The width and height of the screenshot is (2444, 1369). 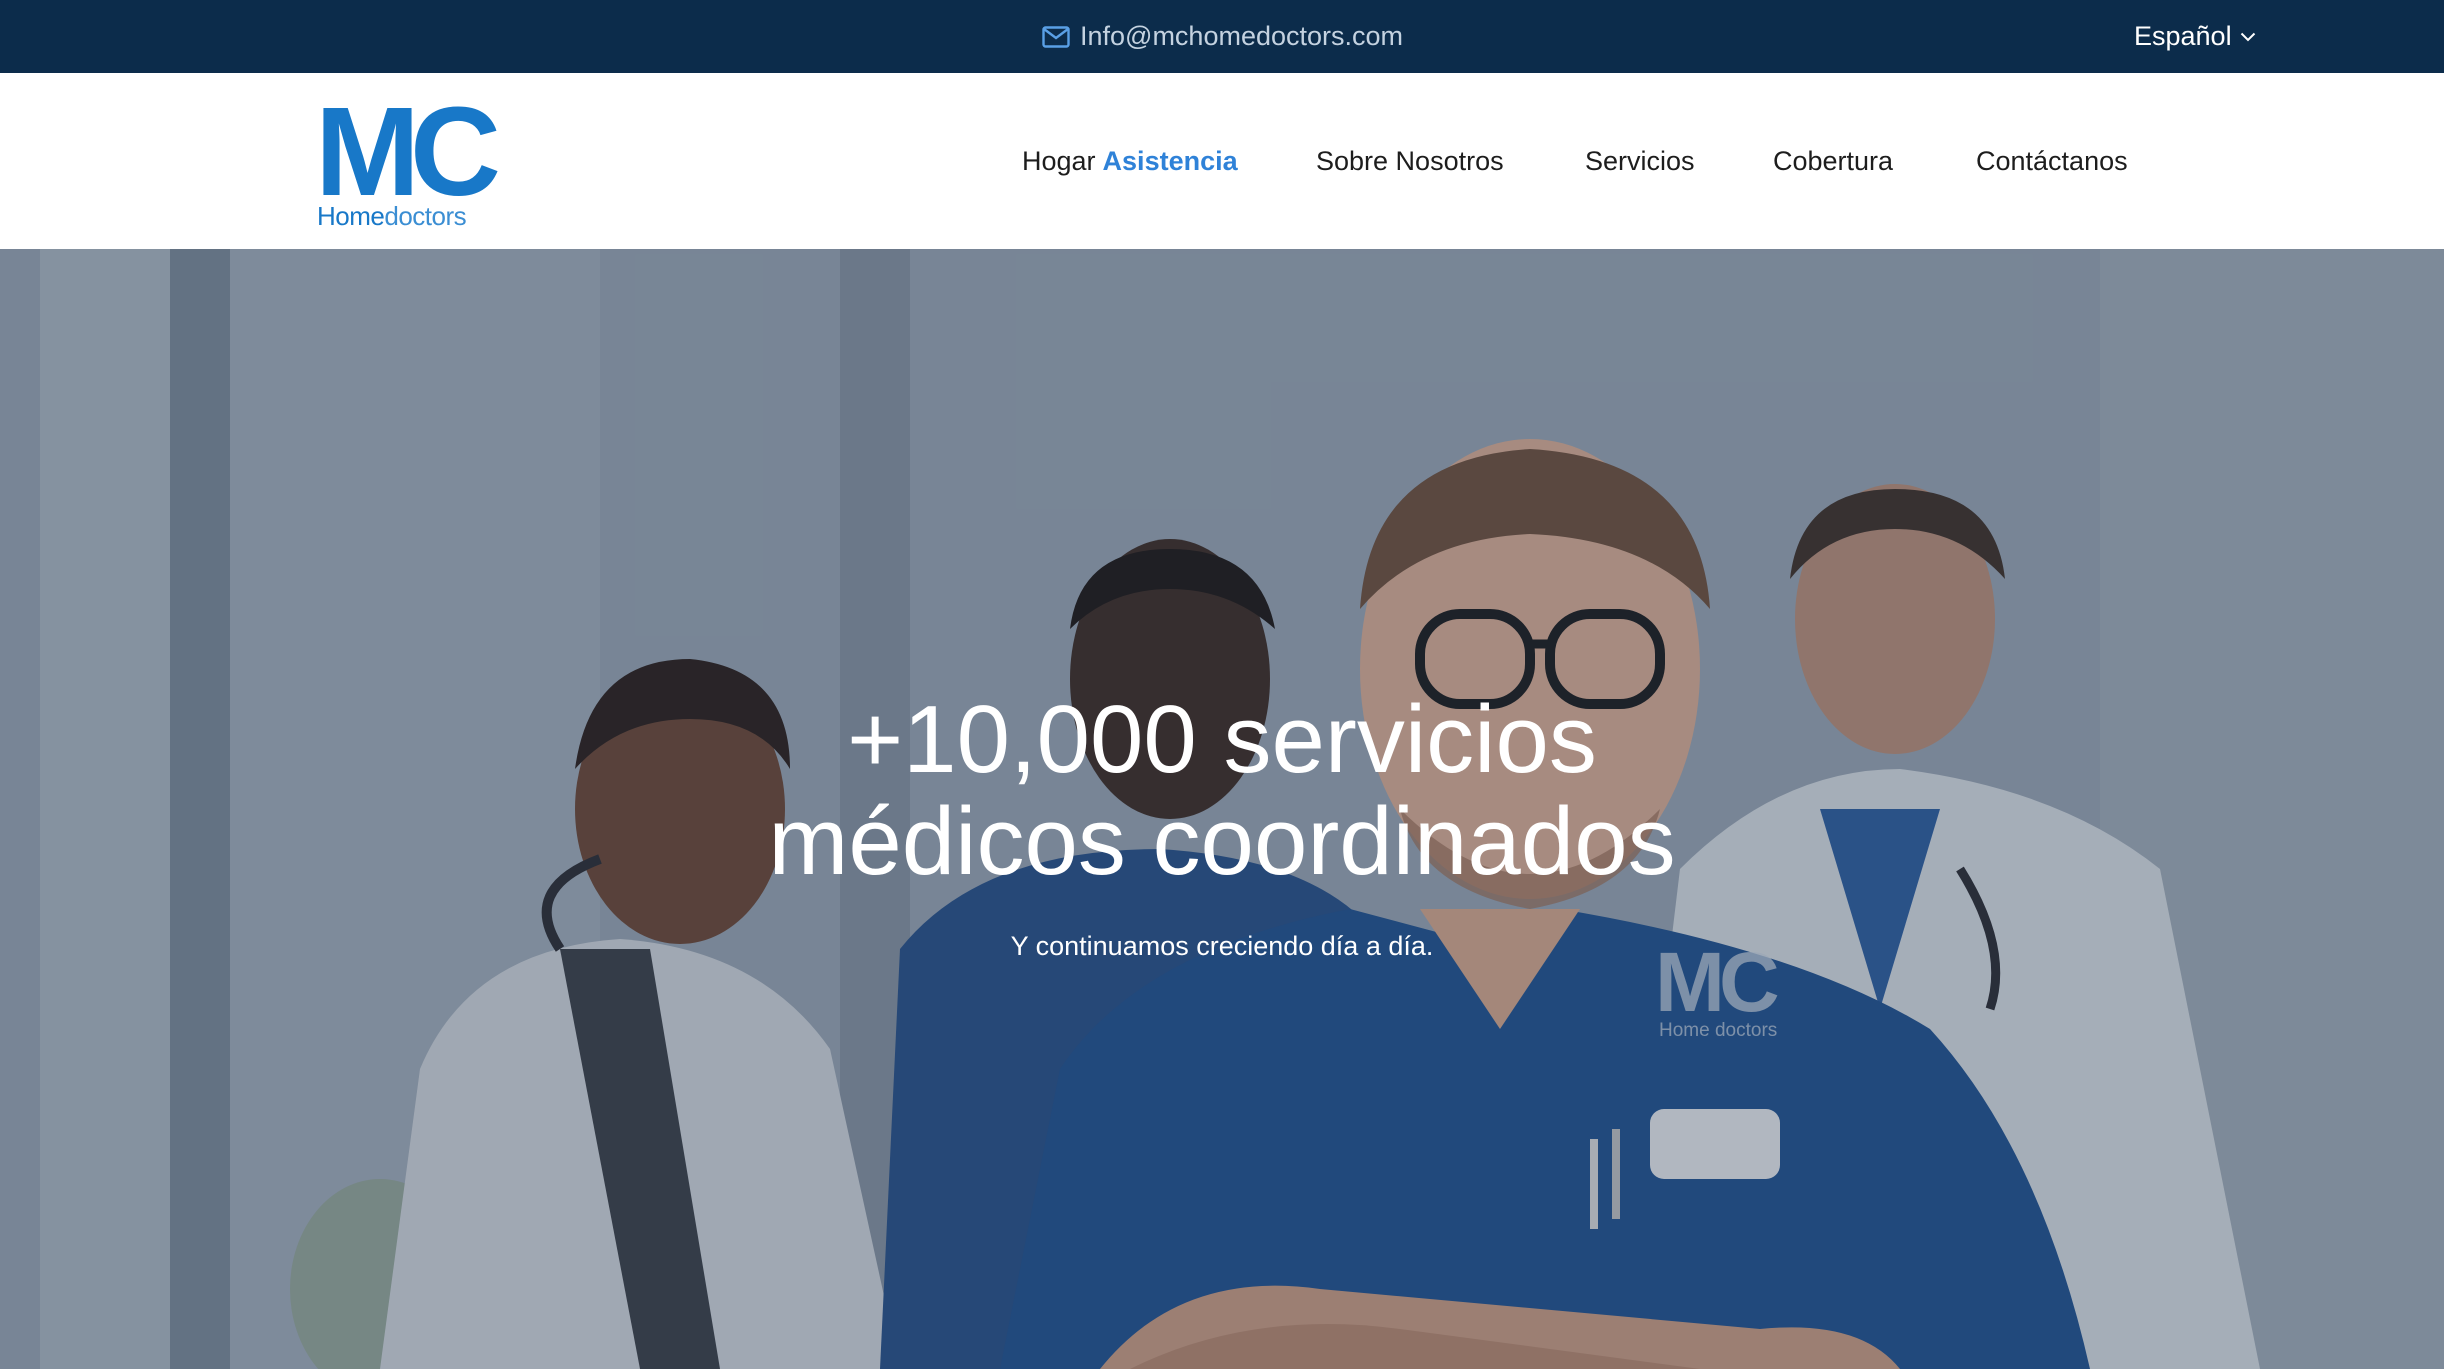 I want to click on top-info-bar: Info@mchomedoctors.com Español, so click(x=1222, y=36).